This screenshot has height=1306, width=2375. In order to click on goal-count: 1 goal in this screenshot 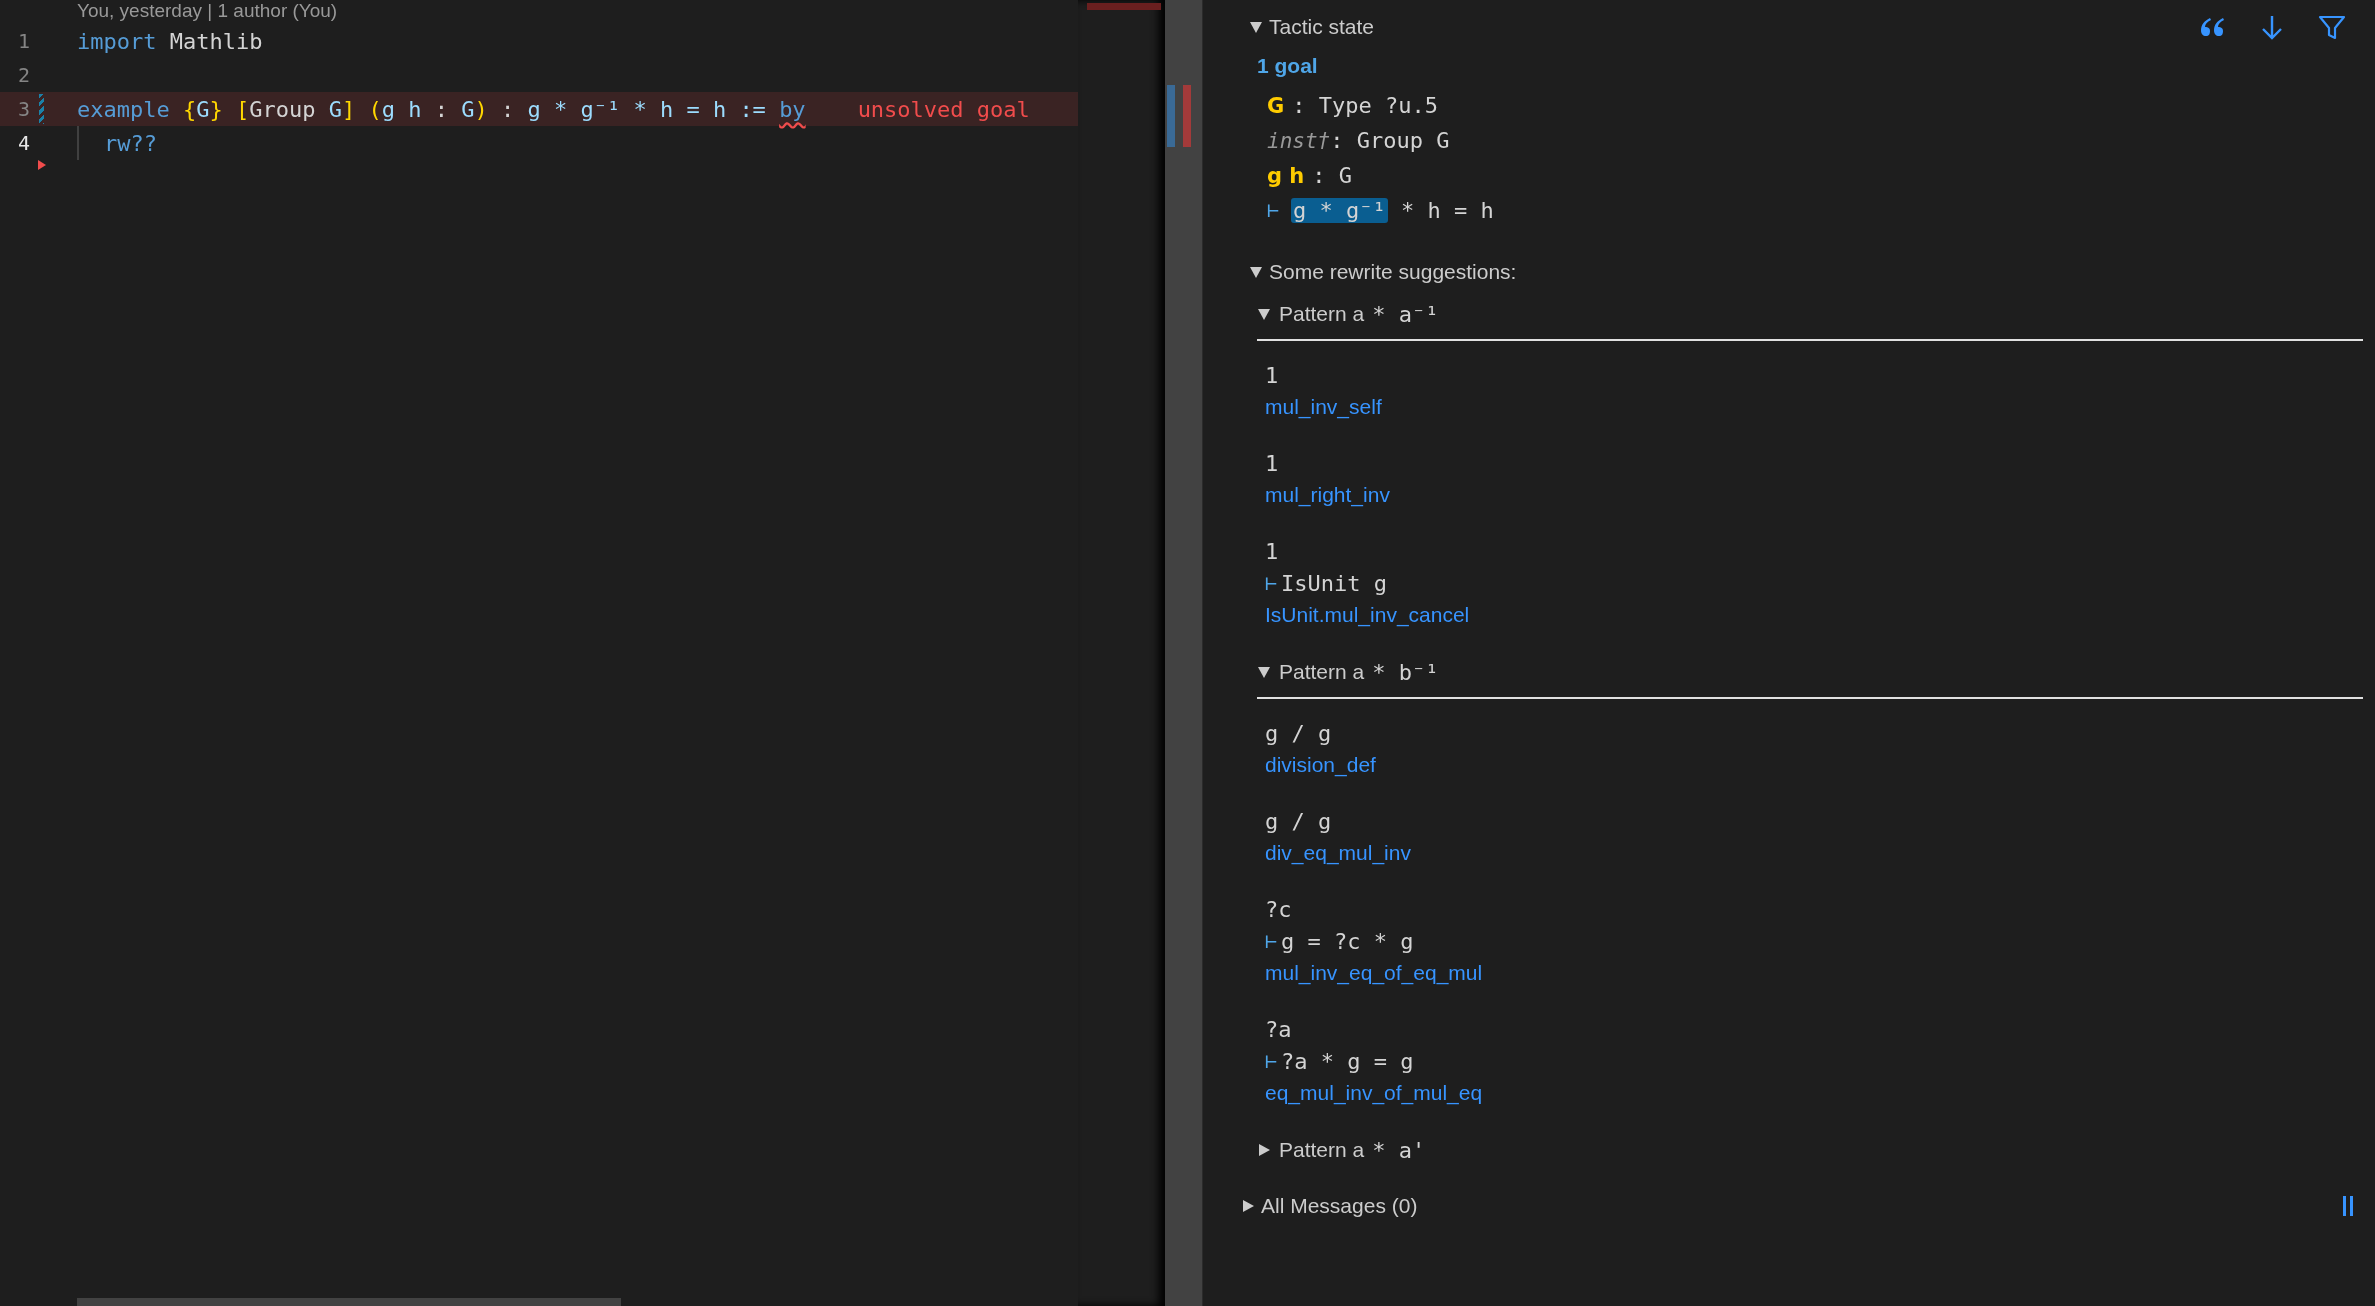, I will do `click(1288, 66)`.